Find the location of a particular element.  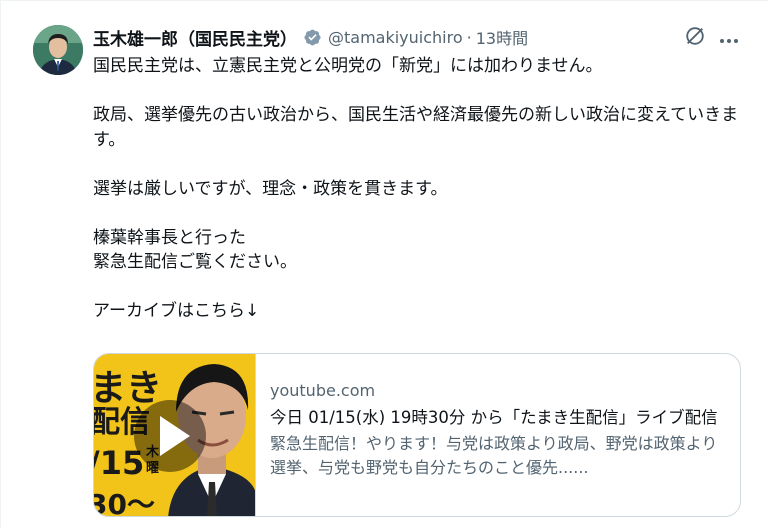

card-title: 今日 01/15(水) 19時30分 から「たまき生配信」ライブ配信 is located at coordinates (494, 417).